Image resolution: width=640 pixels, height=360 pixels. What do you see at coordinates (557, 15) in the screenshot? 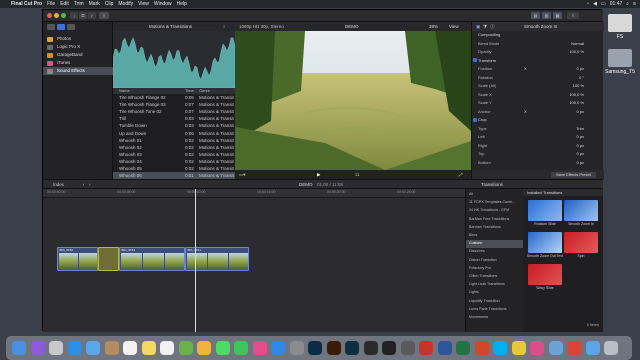
I see `inspector-toggle-icon: ▦` at bounding box center [557, 15].